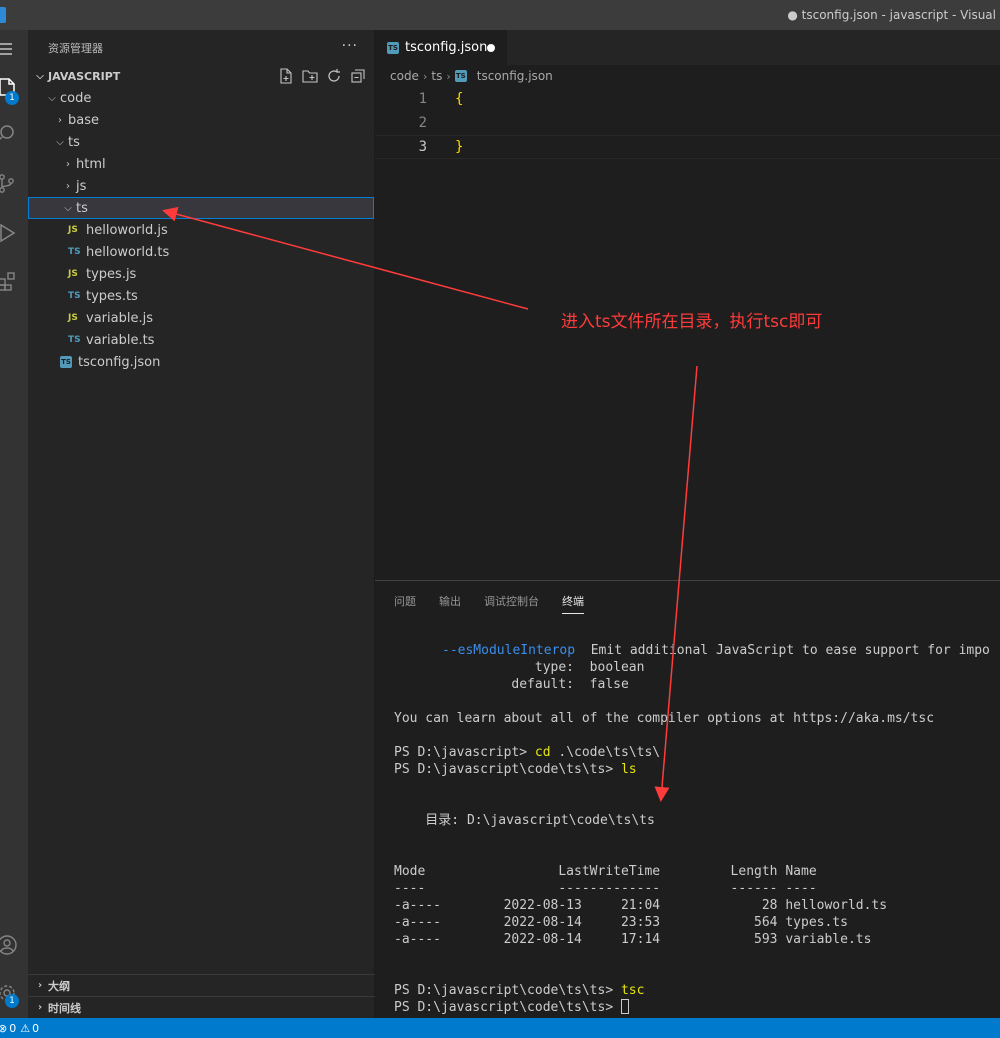 This screenshot has height=1038, width=1000. What do you see at coordinates (687, 99) in the screenshot?
I see `code-line: 1 {` at bounding box center [687, 99].